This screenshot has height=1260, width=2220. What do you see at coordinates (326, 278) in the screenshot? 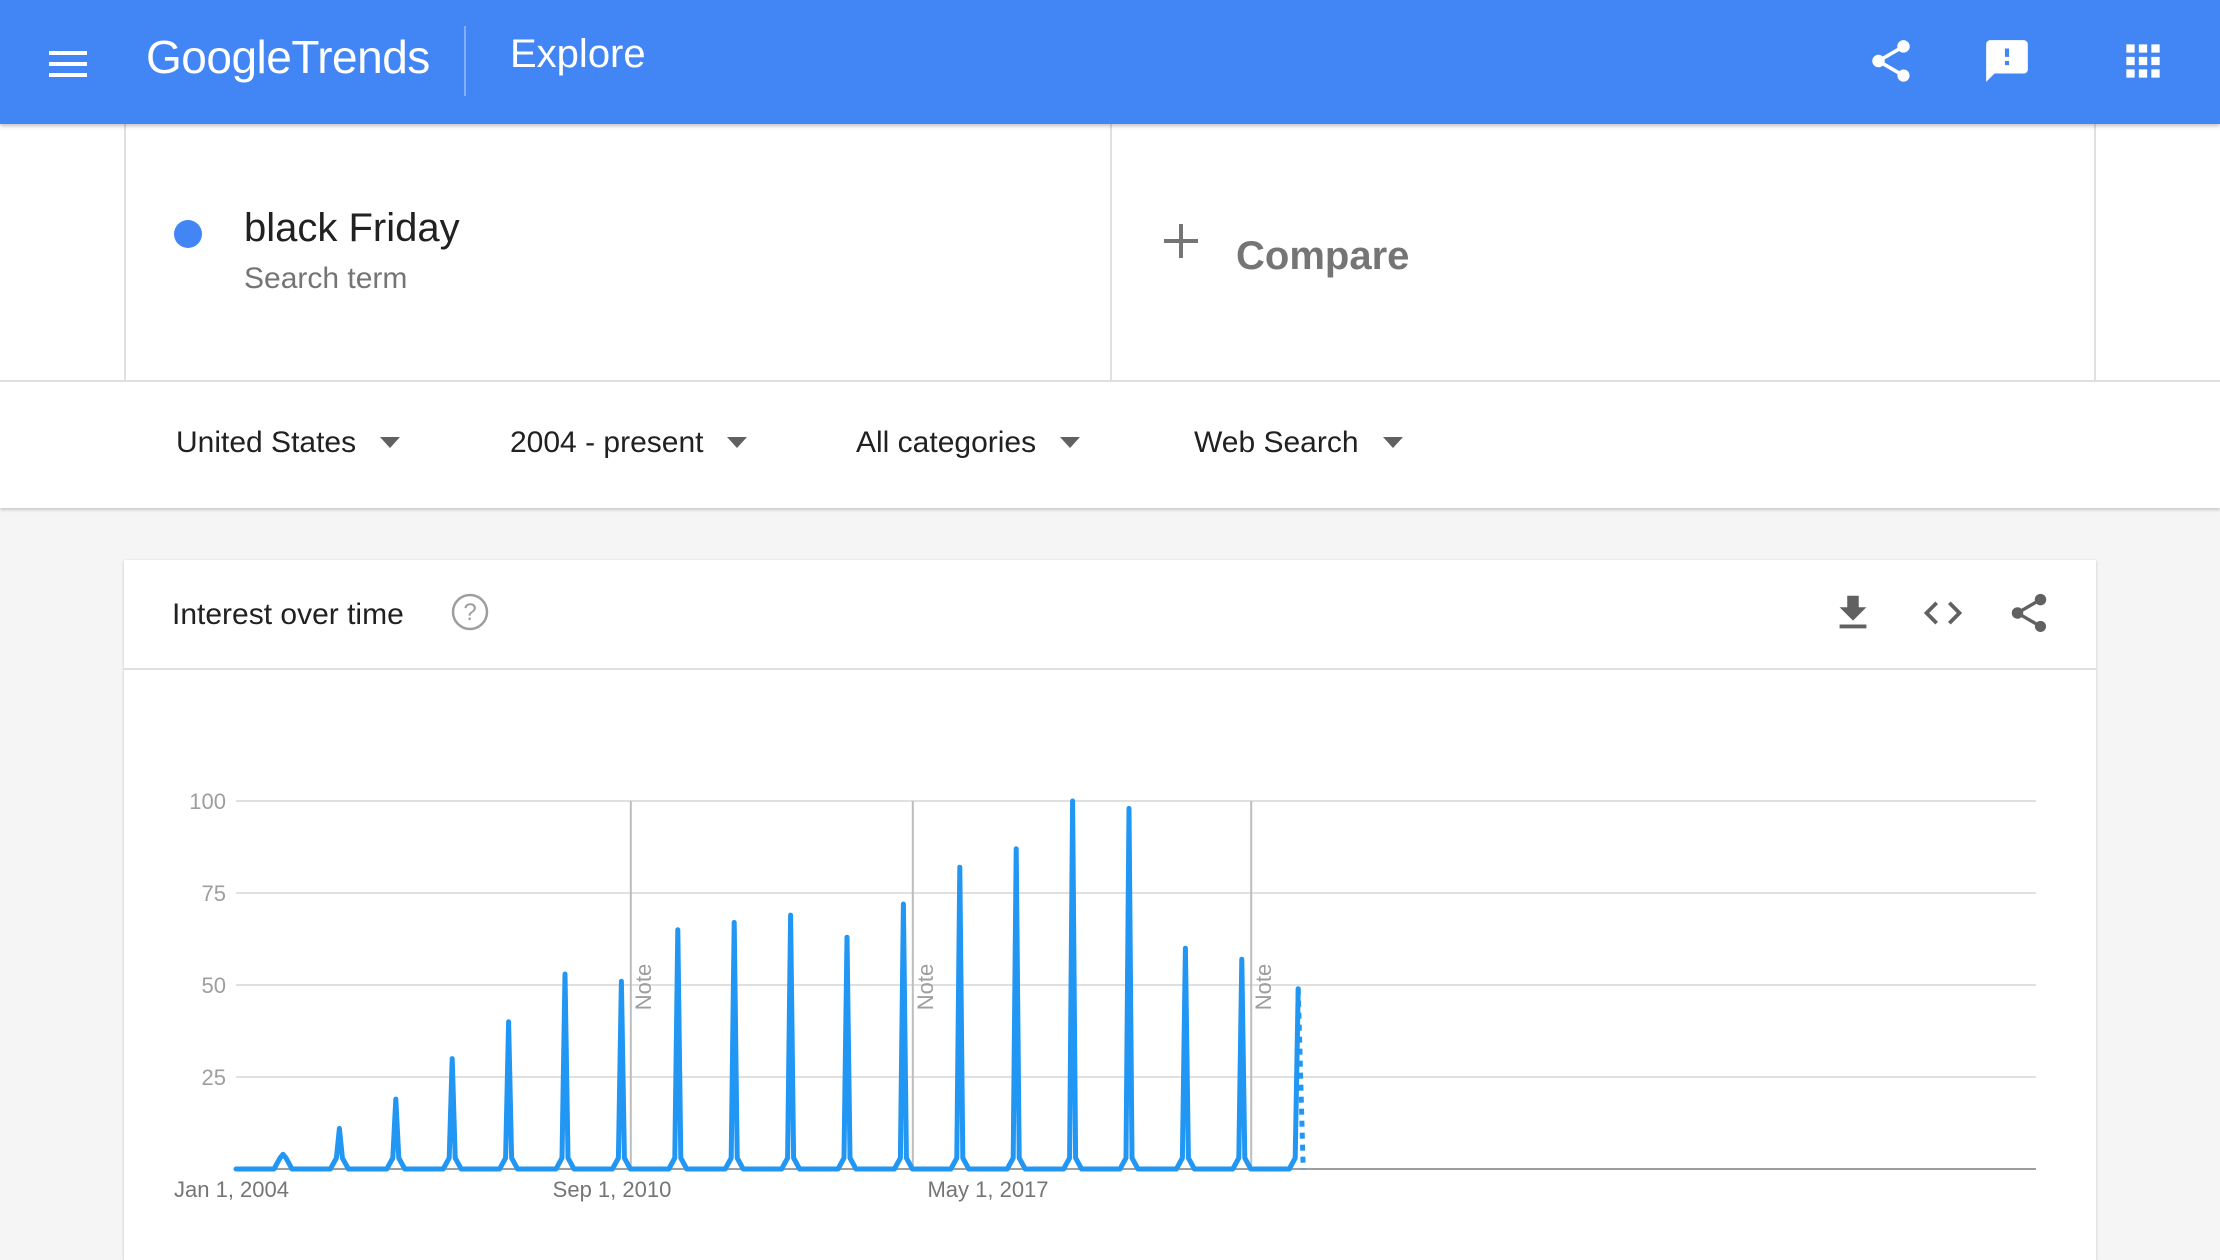
I see `term-type: Search term` at bounding box center [326, 278].